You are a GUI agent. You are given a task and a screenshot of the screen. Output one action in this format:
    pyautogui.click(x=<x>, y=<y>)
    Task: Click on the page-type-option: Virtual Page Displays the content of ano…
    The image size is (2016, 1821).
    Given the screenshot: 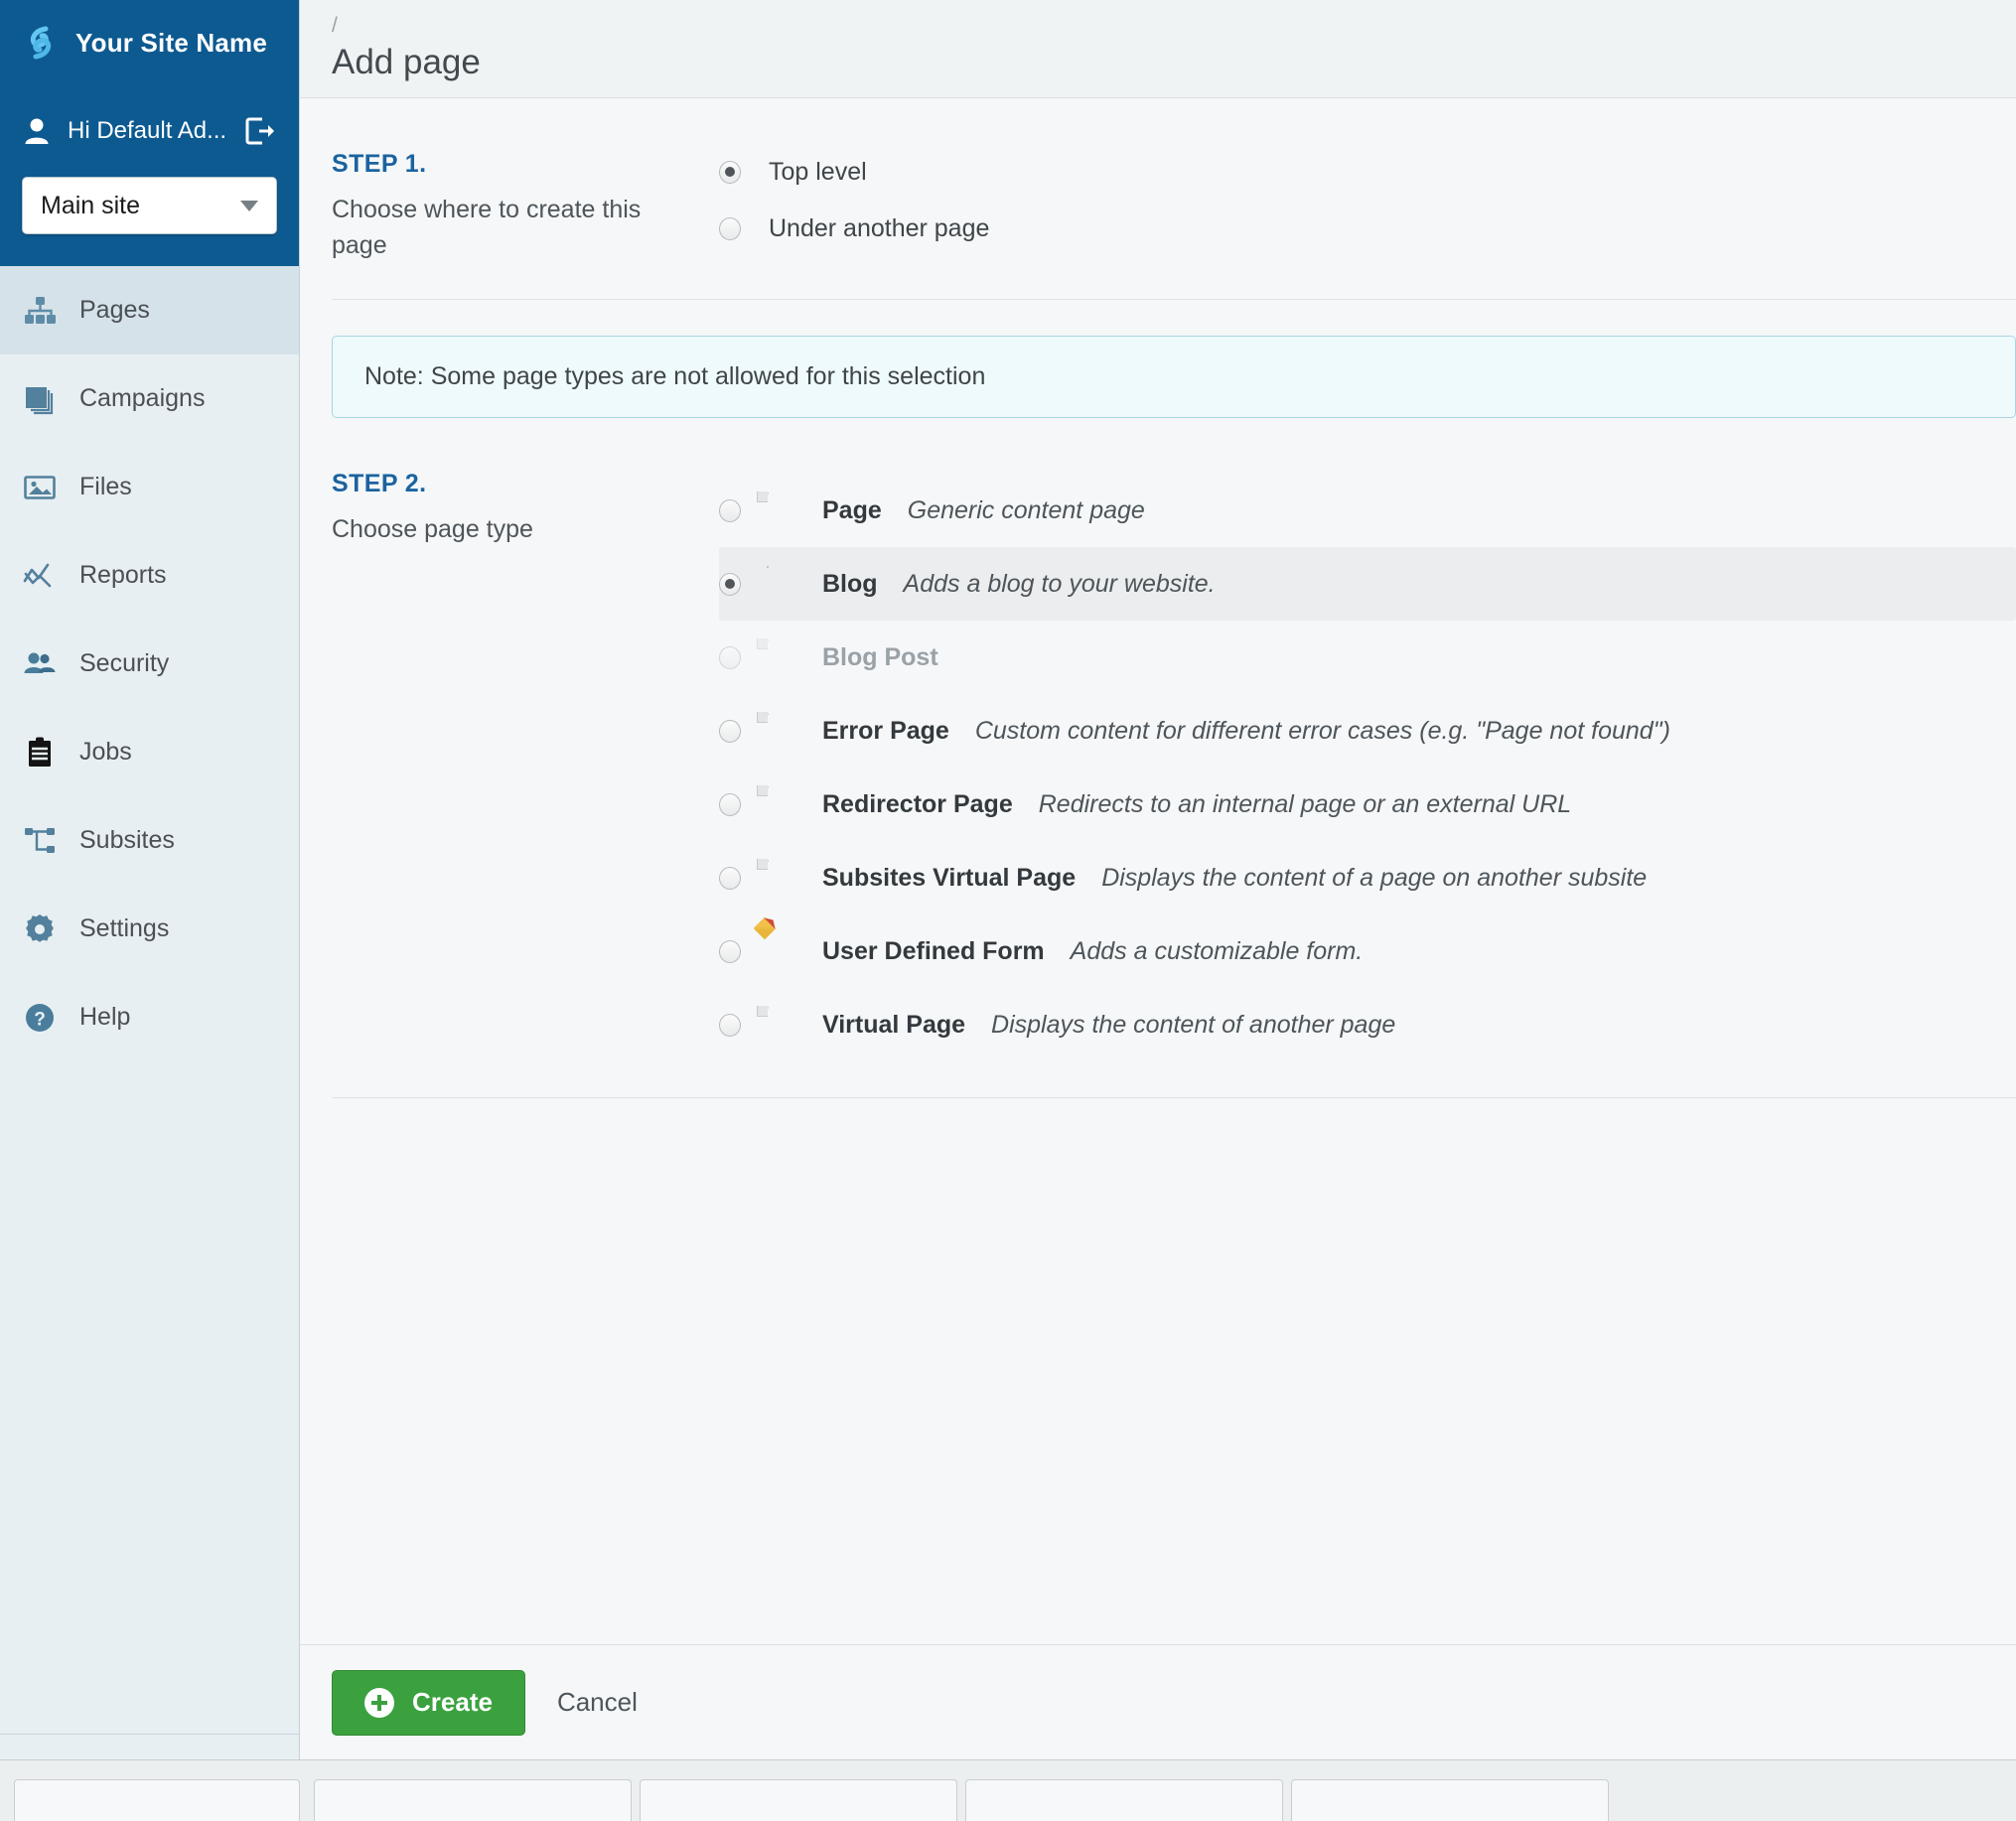 What is the action you would take?
    pyautogui.click(x=1367, y=1024)
    